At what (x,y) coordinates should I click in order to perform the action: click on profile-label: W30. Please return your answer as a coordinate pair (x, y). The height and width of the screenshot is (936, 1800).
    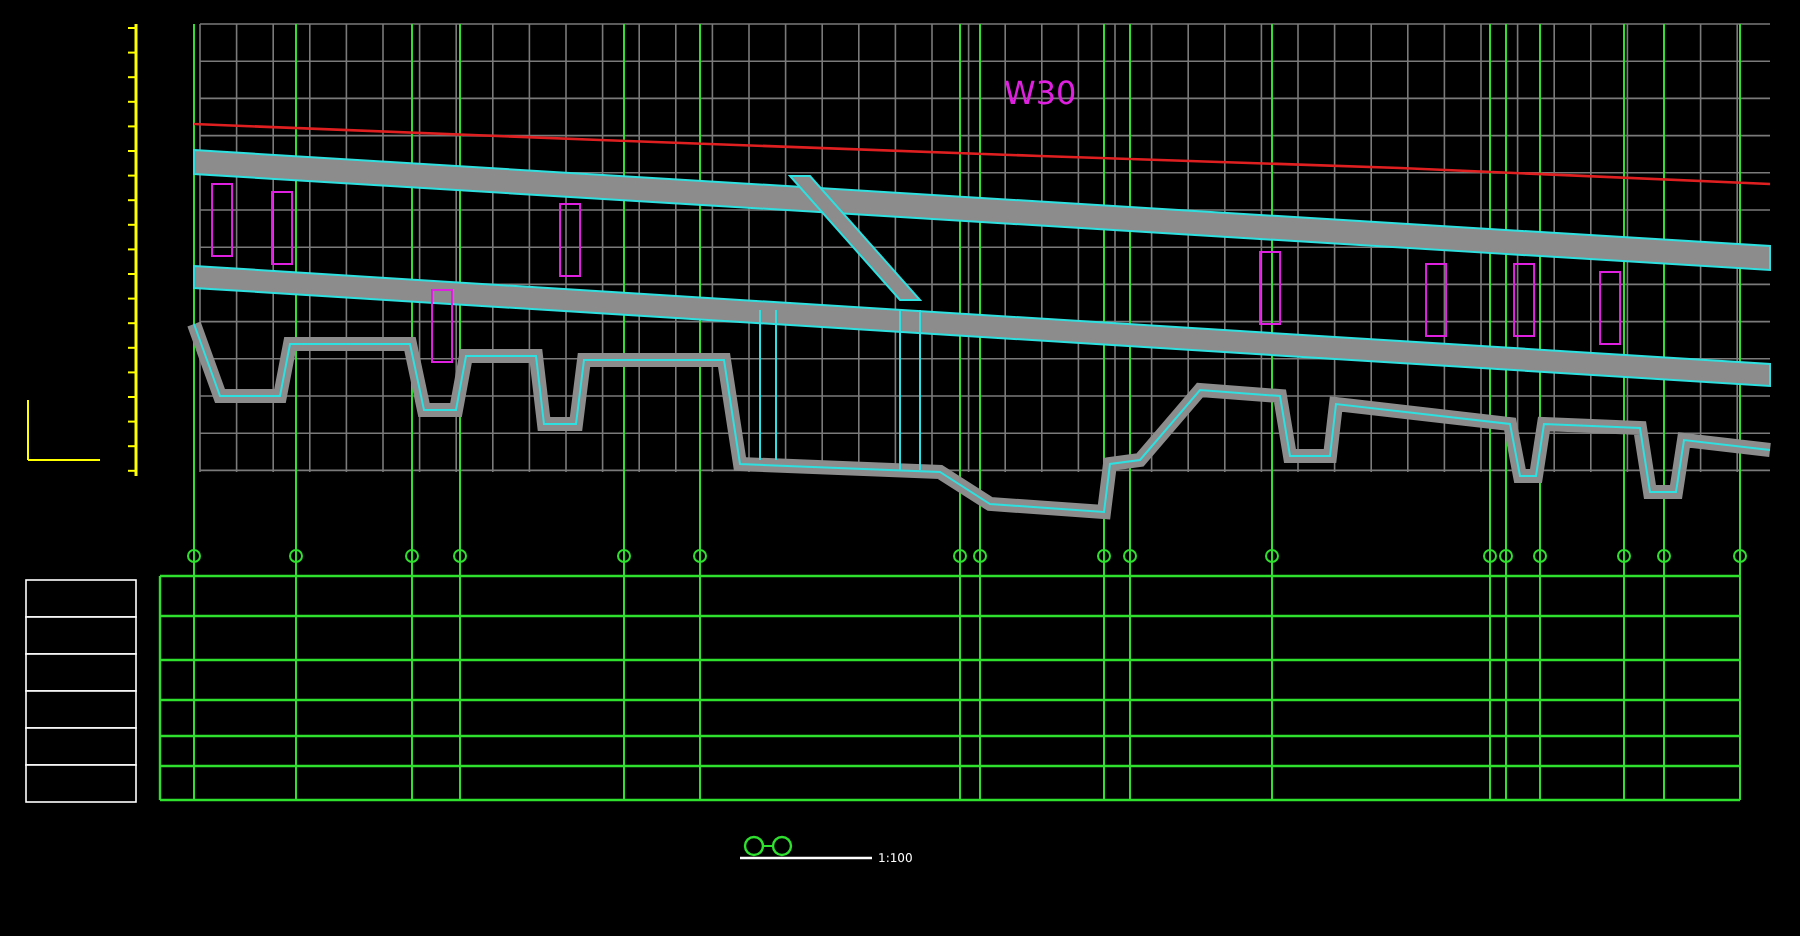
    Looking at the image, I should click on (1040, 93).